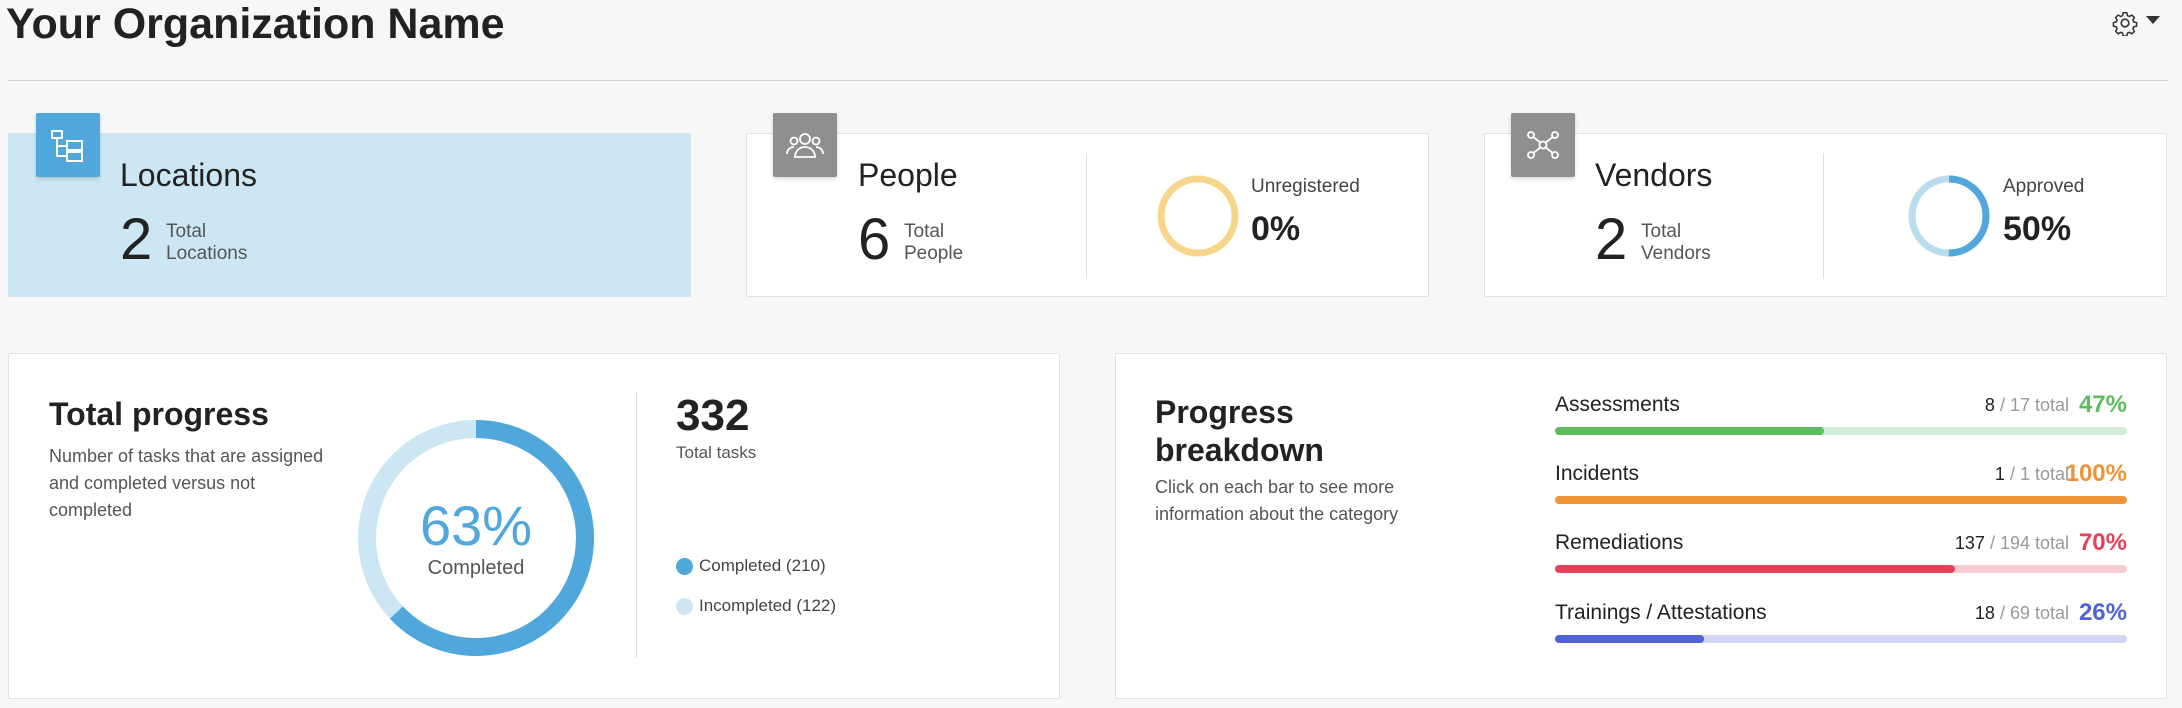 Image resolution: width=2182 pixels, height=708 pixels. I want to click on locations-title: Locations, so click(188, 175).